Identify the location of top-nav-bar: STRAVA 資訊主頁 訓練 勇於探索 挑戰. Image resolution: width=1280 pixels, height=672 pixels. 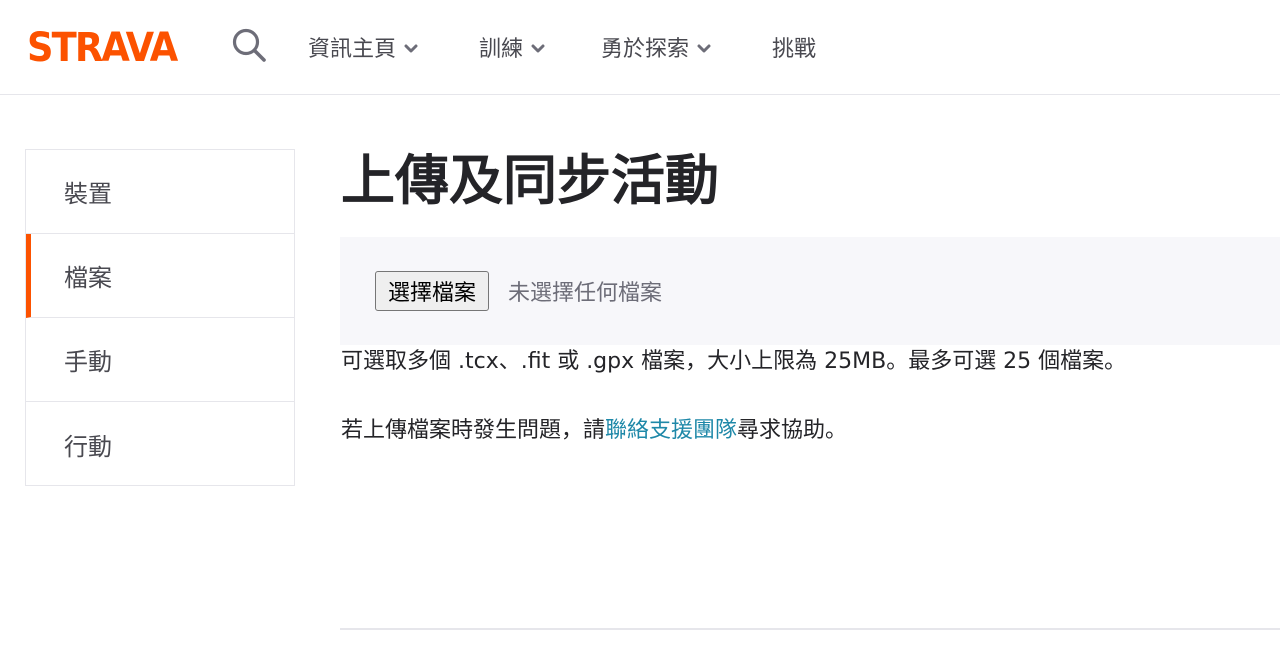
(640, 47).